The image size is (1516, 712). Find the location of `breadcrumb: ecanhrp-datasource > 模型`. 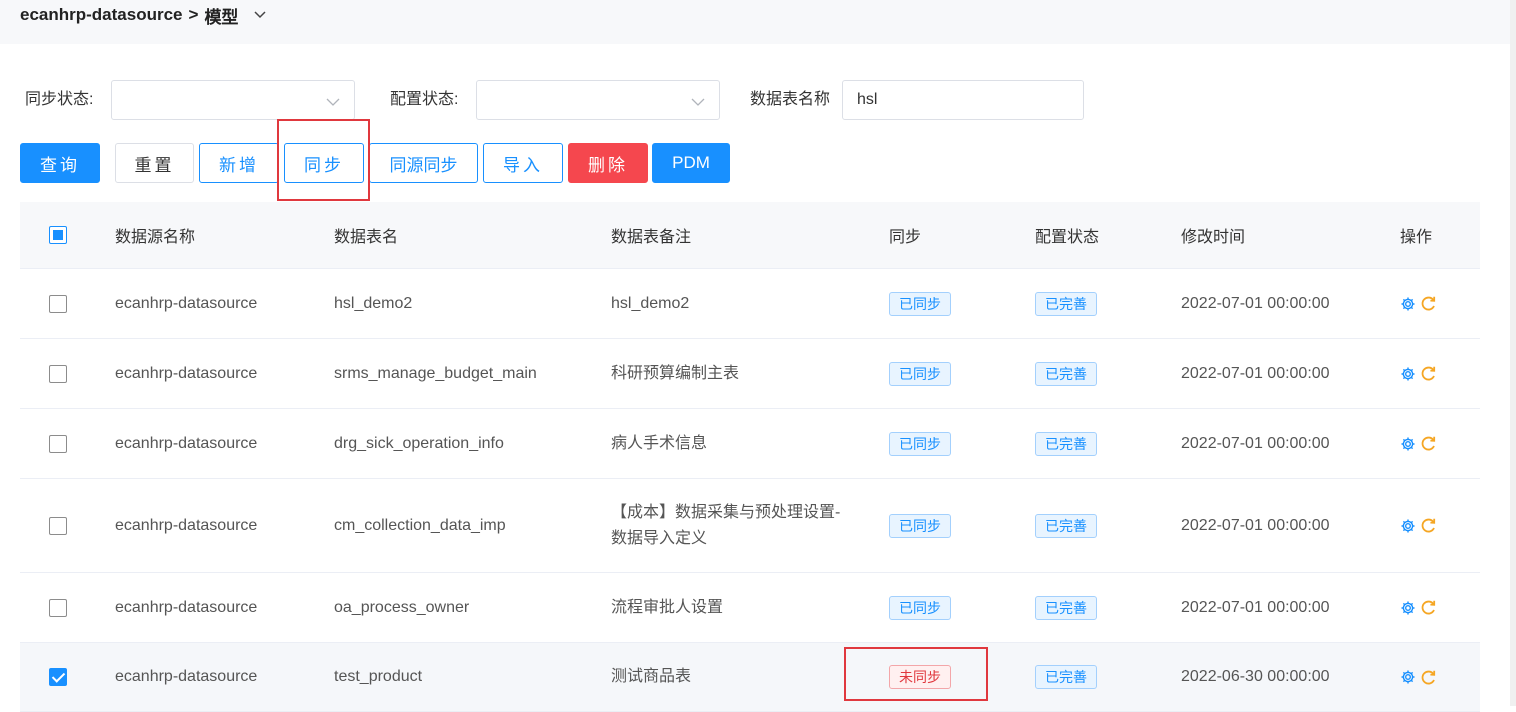

breadcrumb: ecanhrp-datasource > 模型 is located at coordinates (143, 15).